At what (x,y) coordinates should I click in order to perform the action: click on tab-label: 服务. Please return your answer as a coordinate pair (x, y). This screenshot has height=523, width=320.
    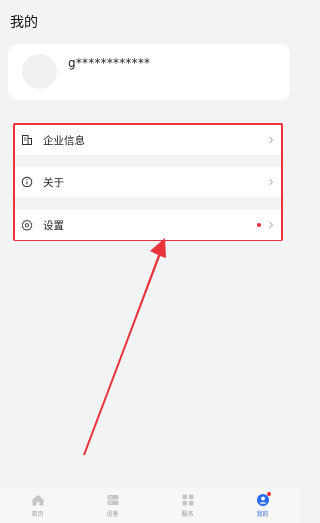
    Looking at the image, I should click on (187, 514).